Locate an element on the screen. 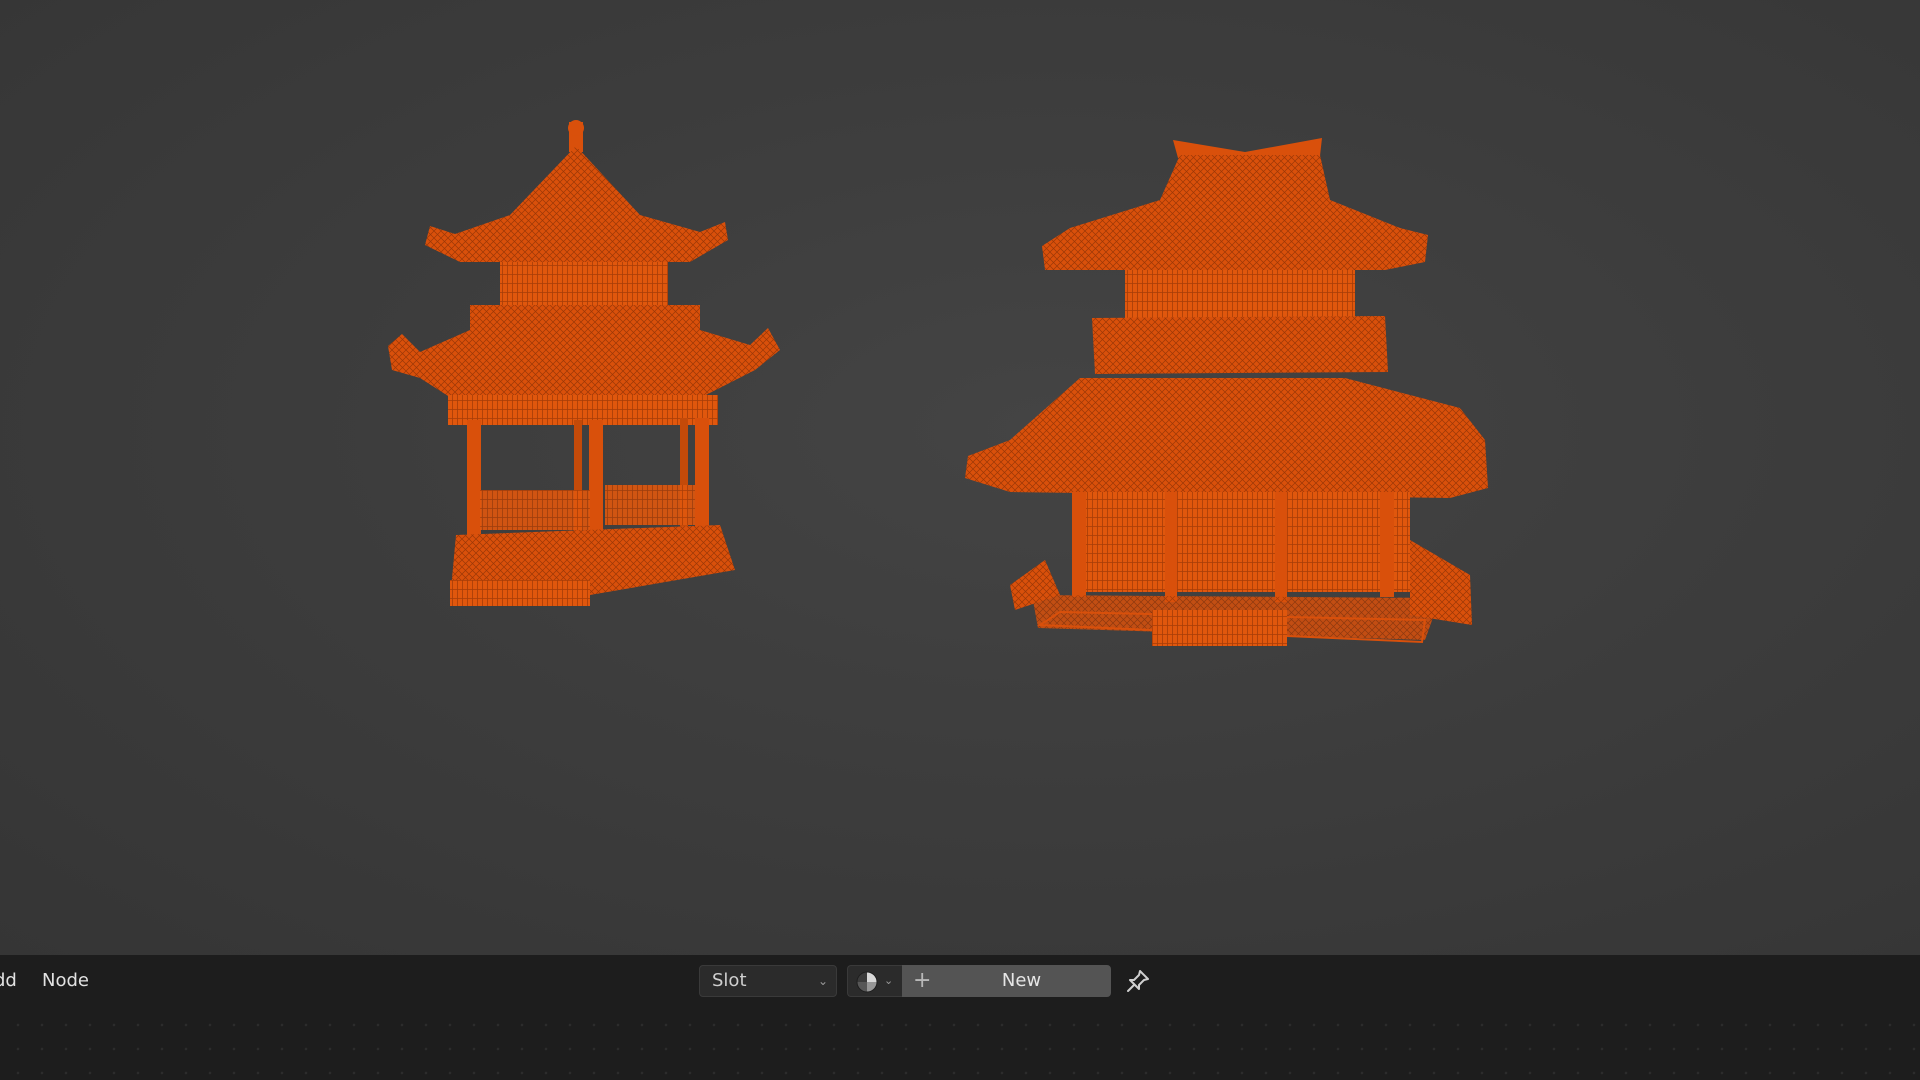 The height and width of the screenshot is (1080, 1920). slot-dropdown: Slot ⌄ is located at coordinates (768, 981).